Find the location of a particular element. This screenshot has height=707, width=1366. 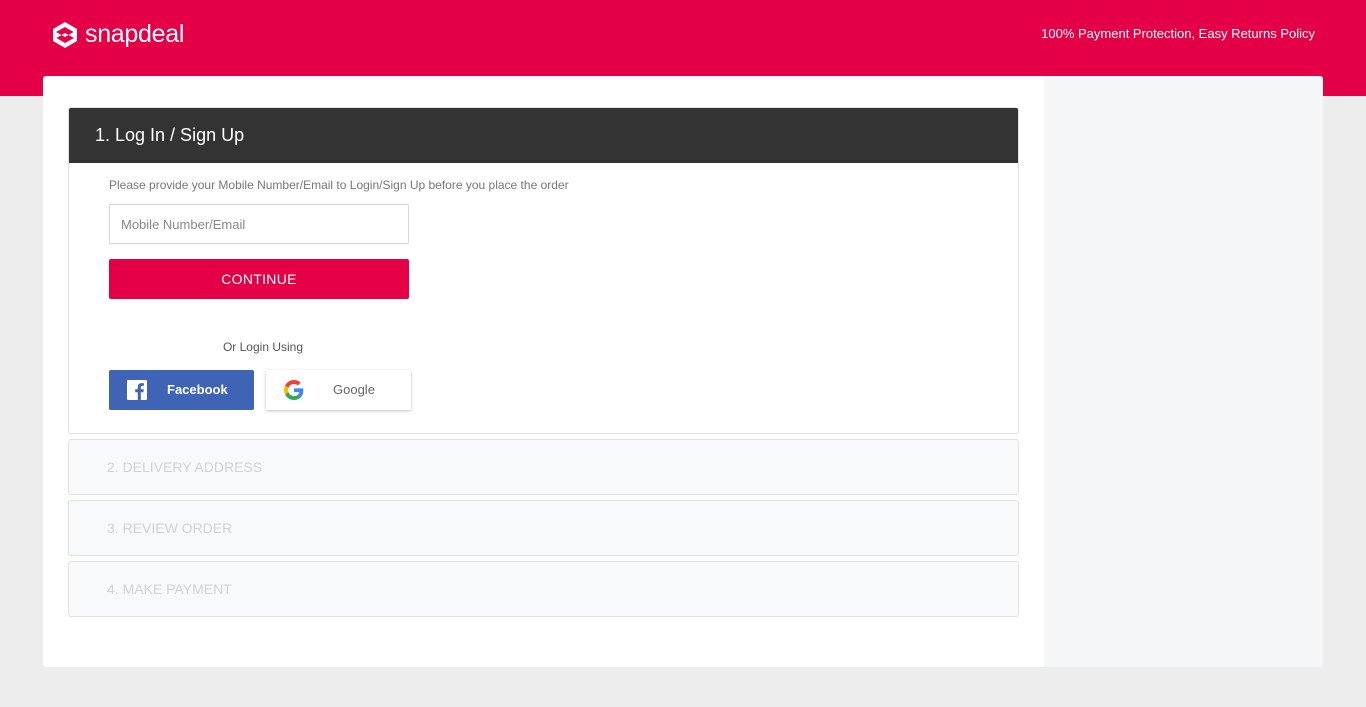

snapdeal-logo-icon is located at coordinates (65, 34).